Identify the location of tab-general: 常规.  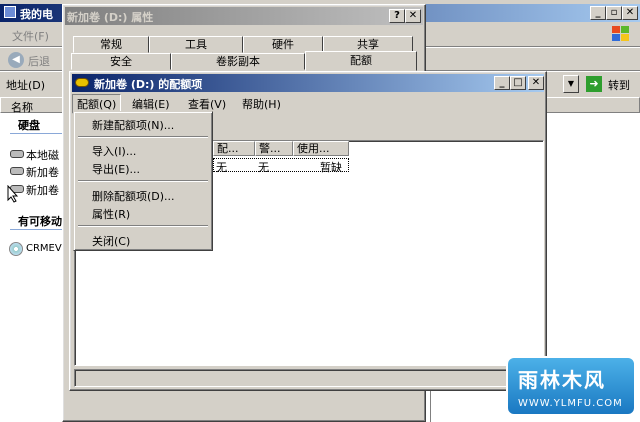
(111, 44).